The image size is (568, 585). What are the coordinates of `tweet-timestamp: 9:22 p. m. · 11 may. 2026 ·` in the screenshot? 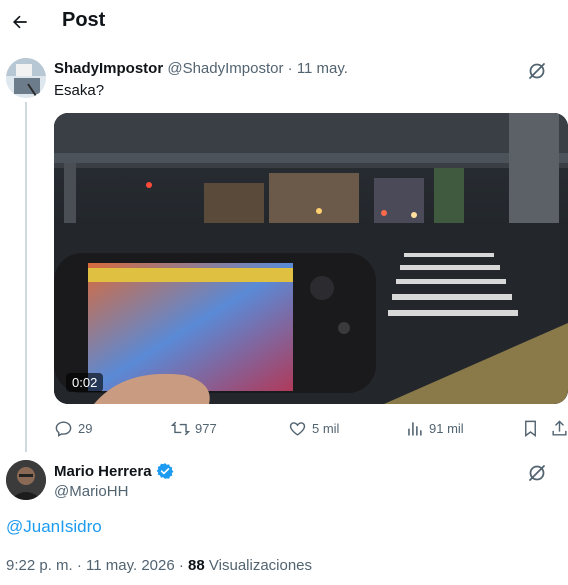 It's located at (95, 565).